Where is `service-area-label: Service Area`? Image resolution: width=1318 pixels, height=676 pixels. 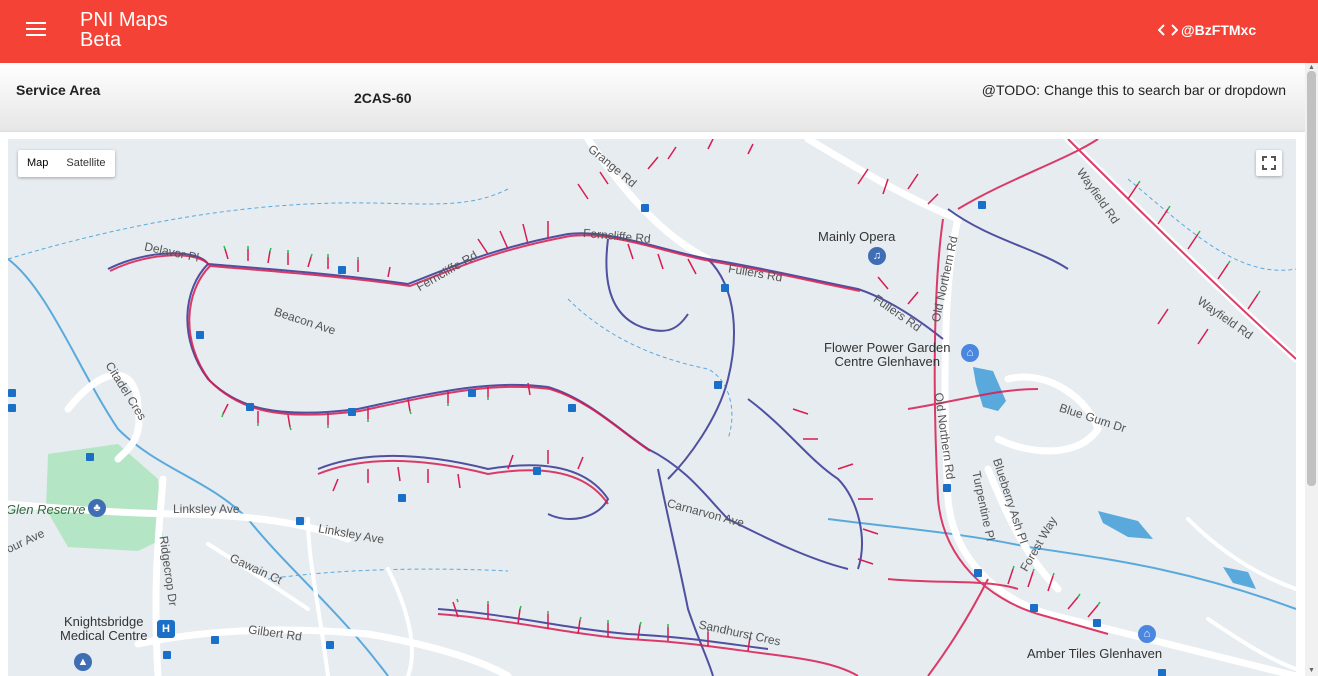
service-area-label: Service Area is located at coordinates (58, 90).